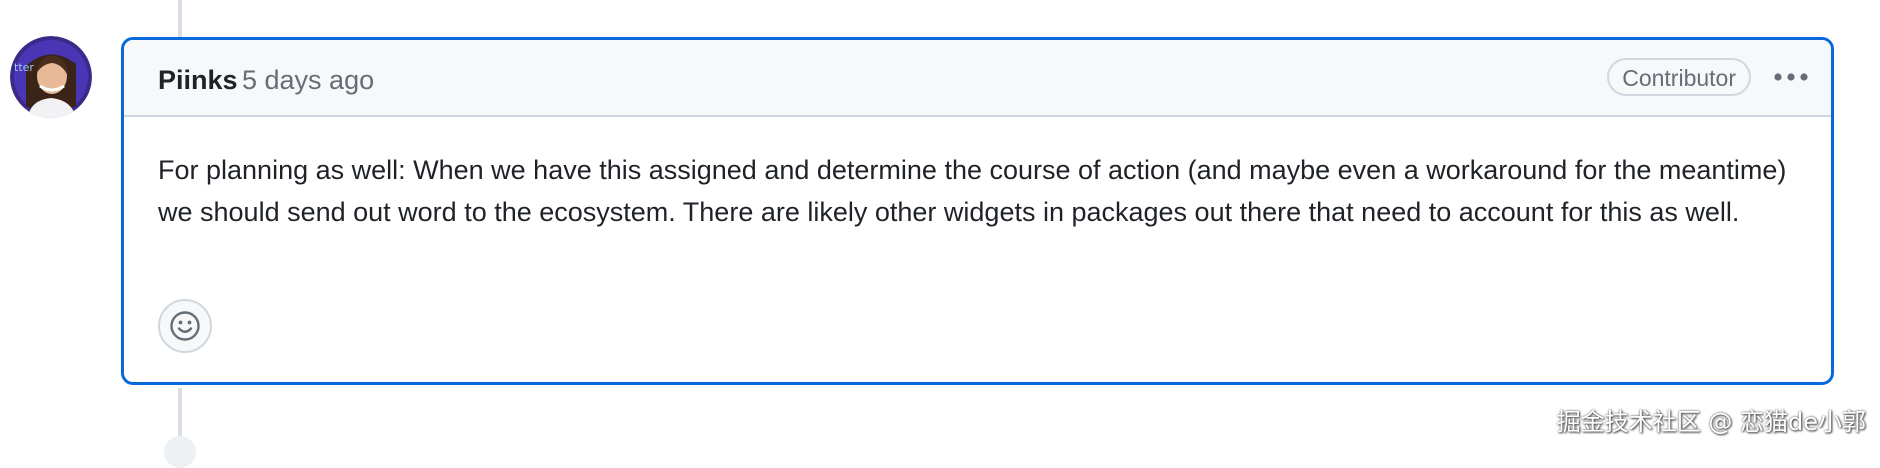 This screenshot has width=1880, height=468. What do you see at coordinates (977, 78) in the screenshot?
I see `comment-header: Piinks 5 days ago Contributor` at bounding box center [977, 78].